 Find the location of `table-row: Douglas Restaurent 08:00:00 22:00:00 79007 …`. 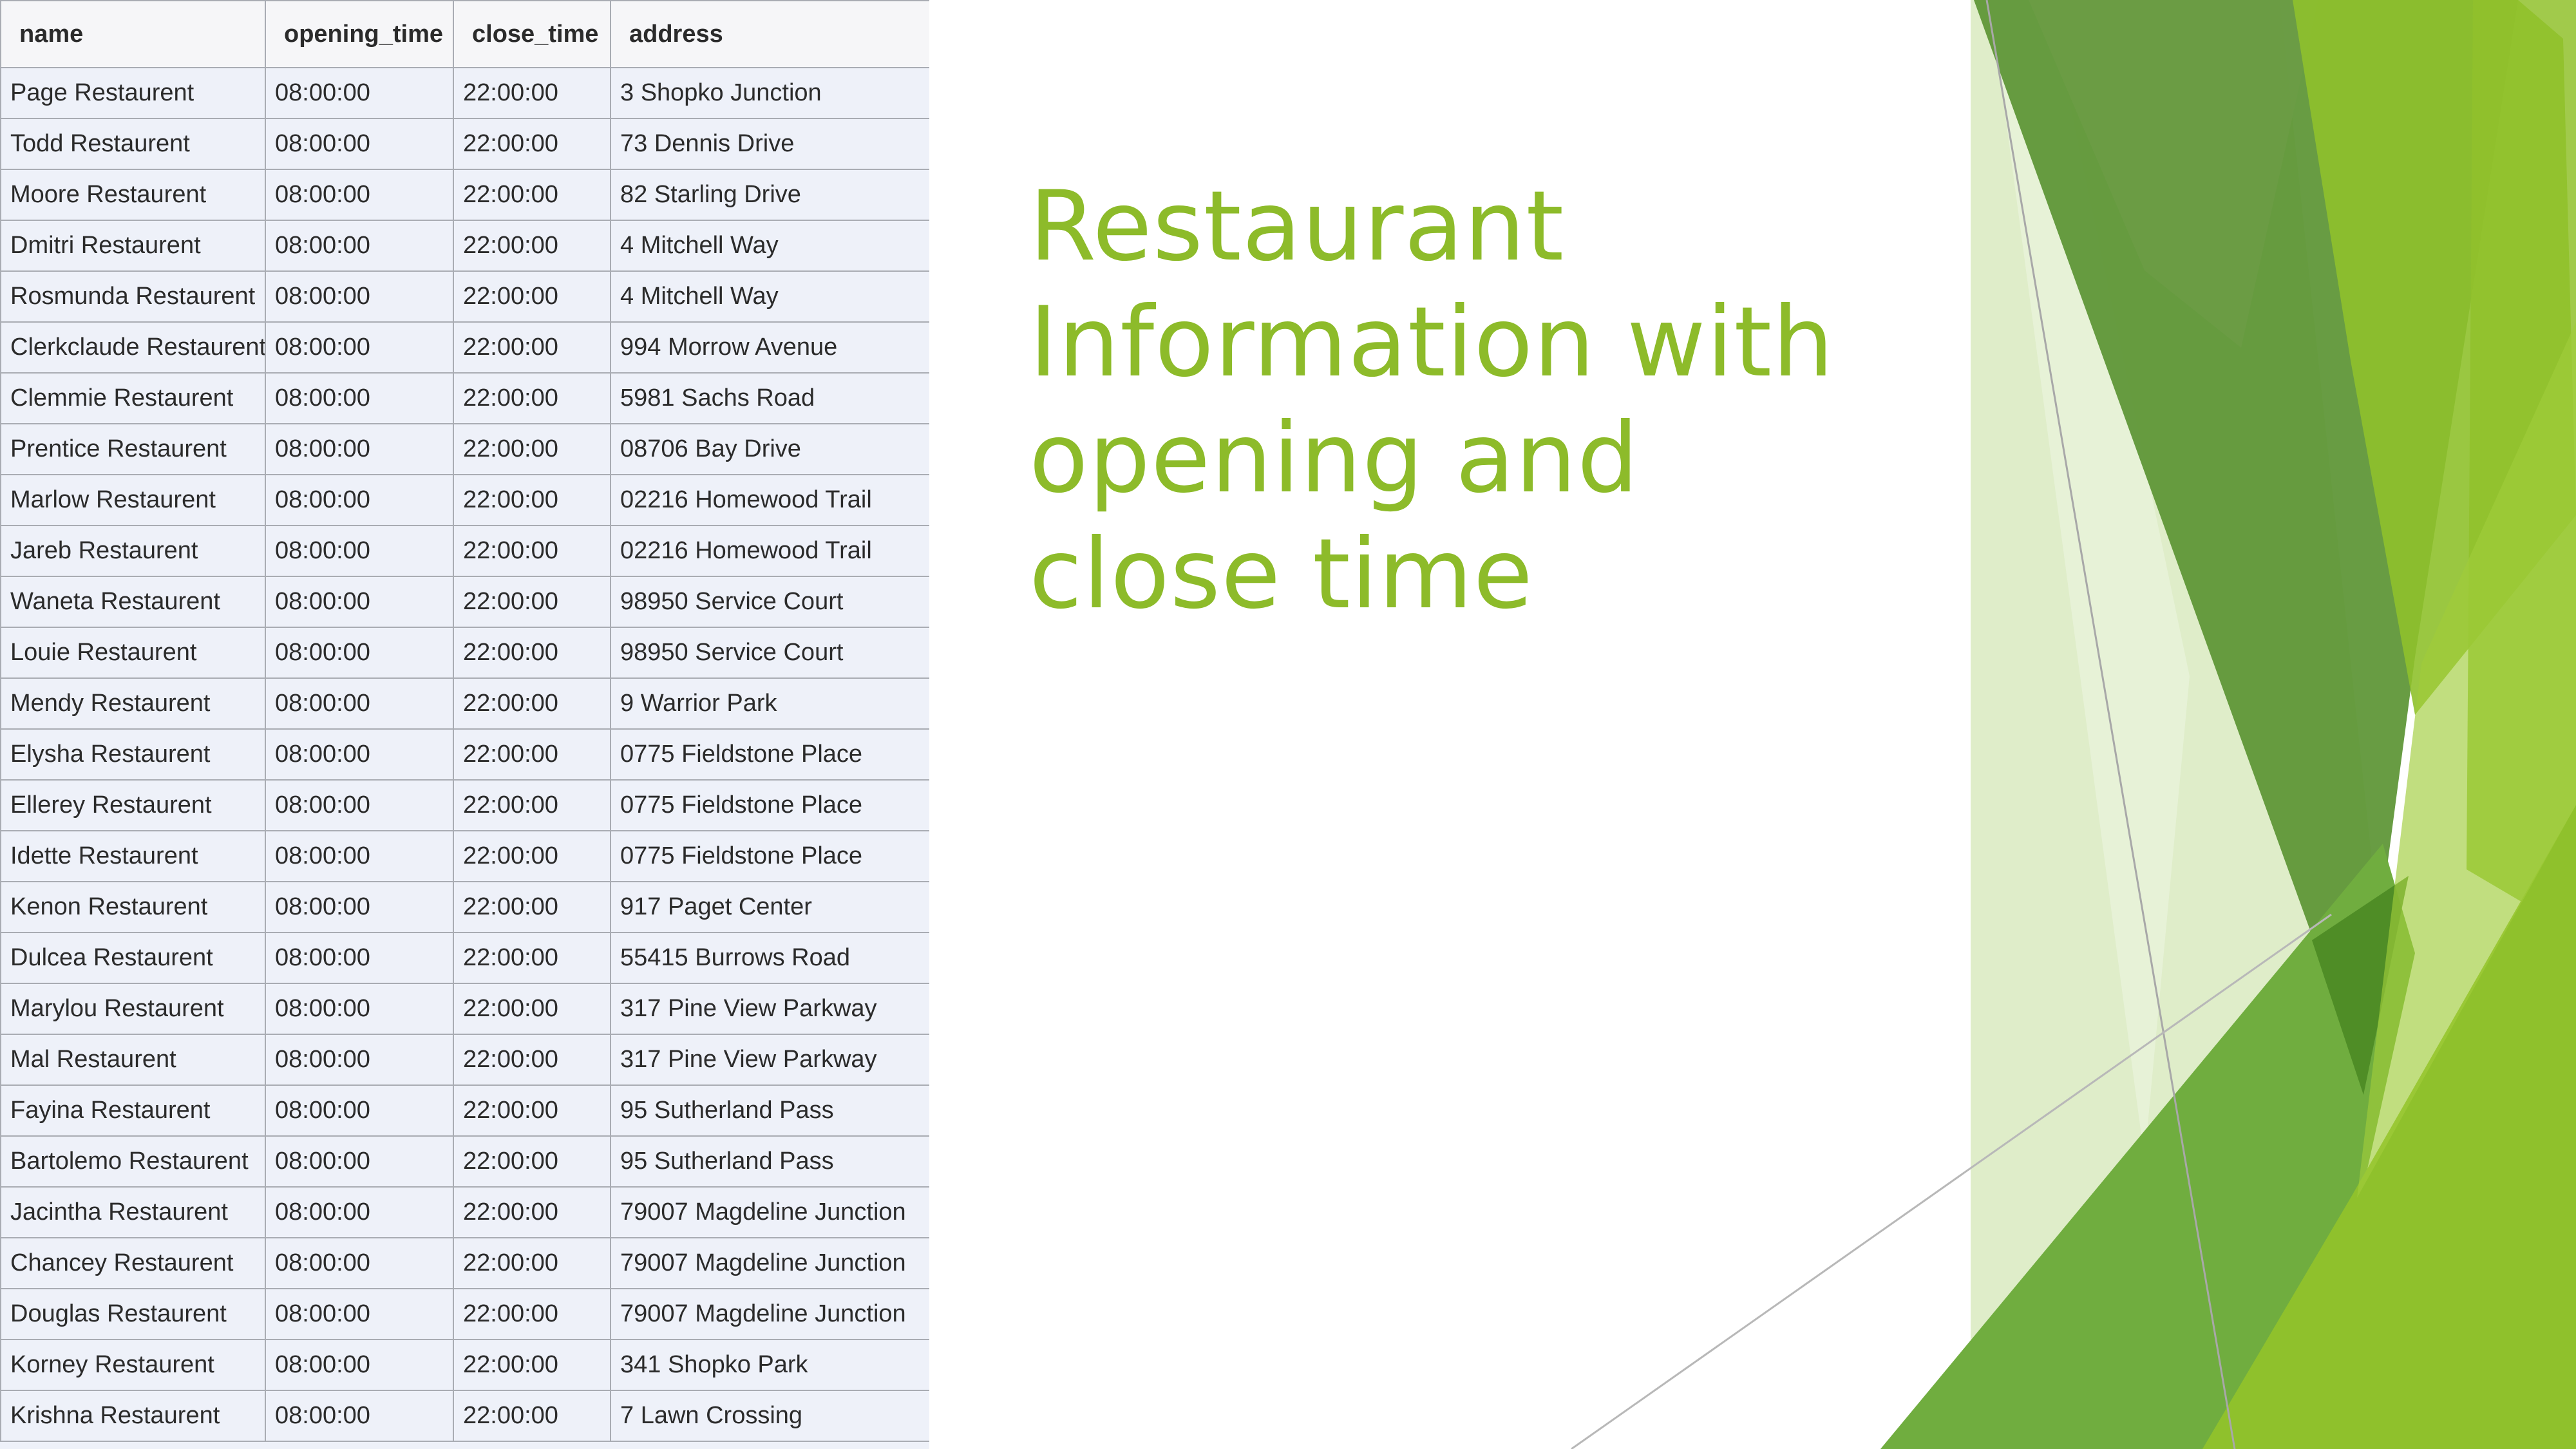

table-row: Douglas Restaurent 08:00:00 22:00:00 79007 … is located at coordinates (464, 1314).